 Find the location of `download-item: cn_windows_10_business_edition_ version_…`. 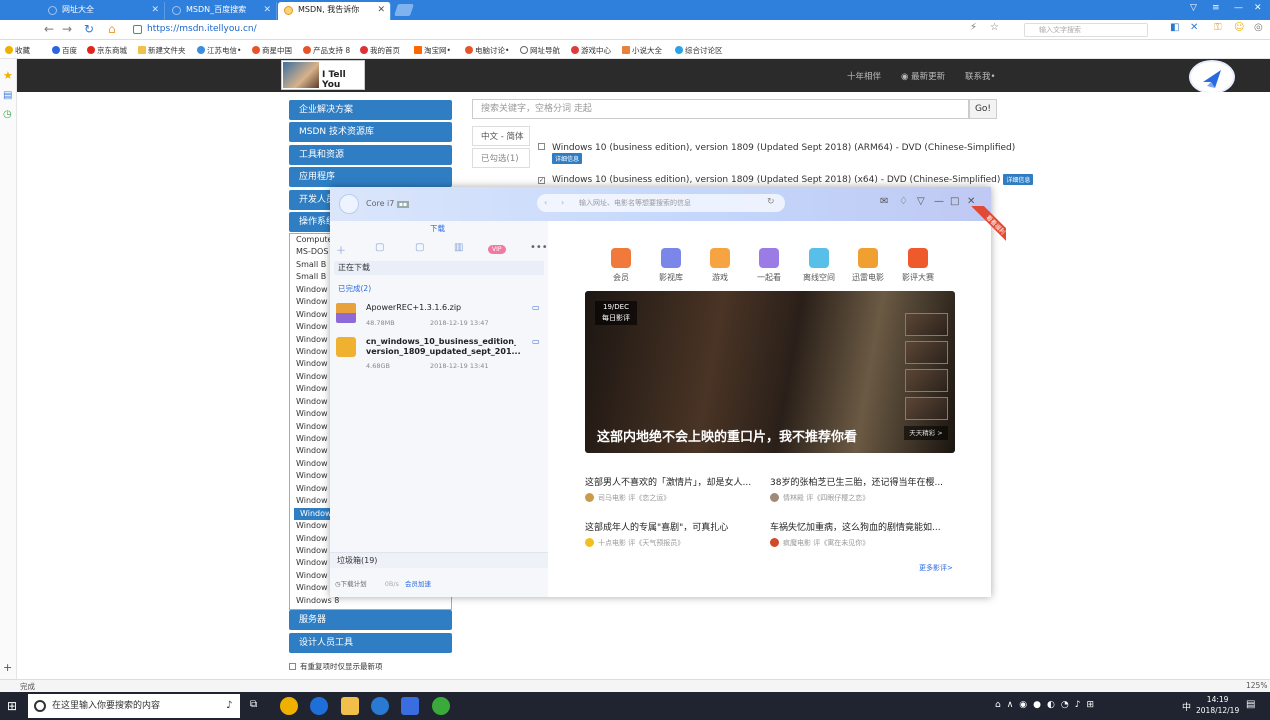

download-item: cn_windows_10_business_edition_ version_… is located at coordinates (439, 353).